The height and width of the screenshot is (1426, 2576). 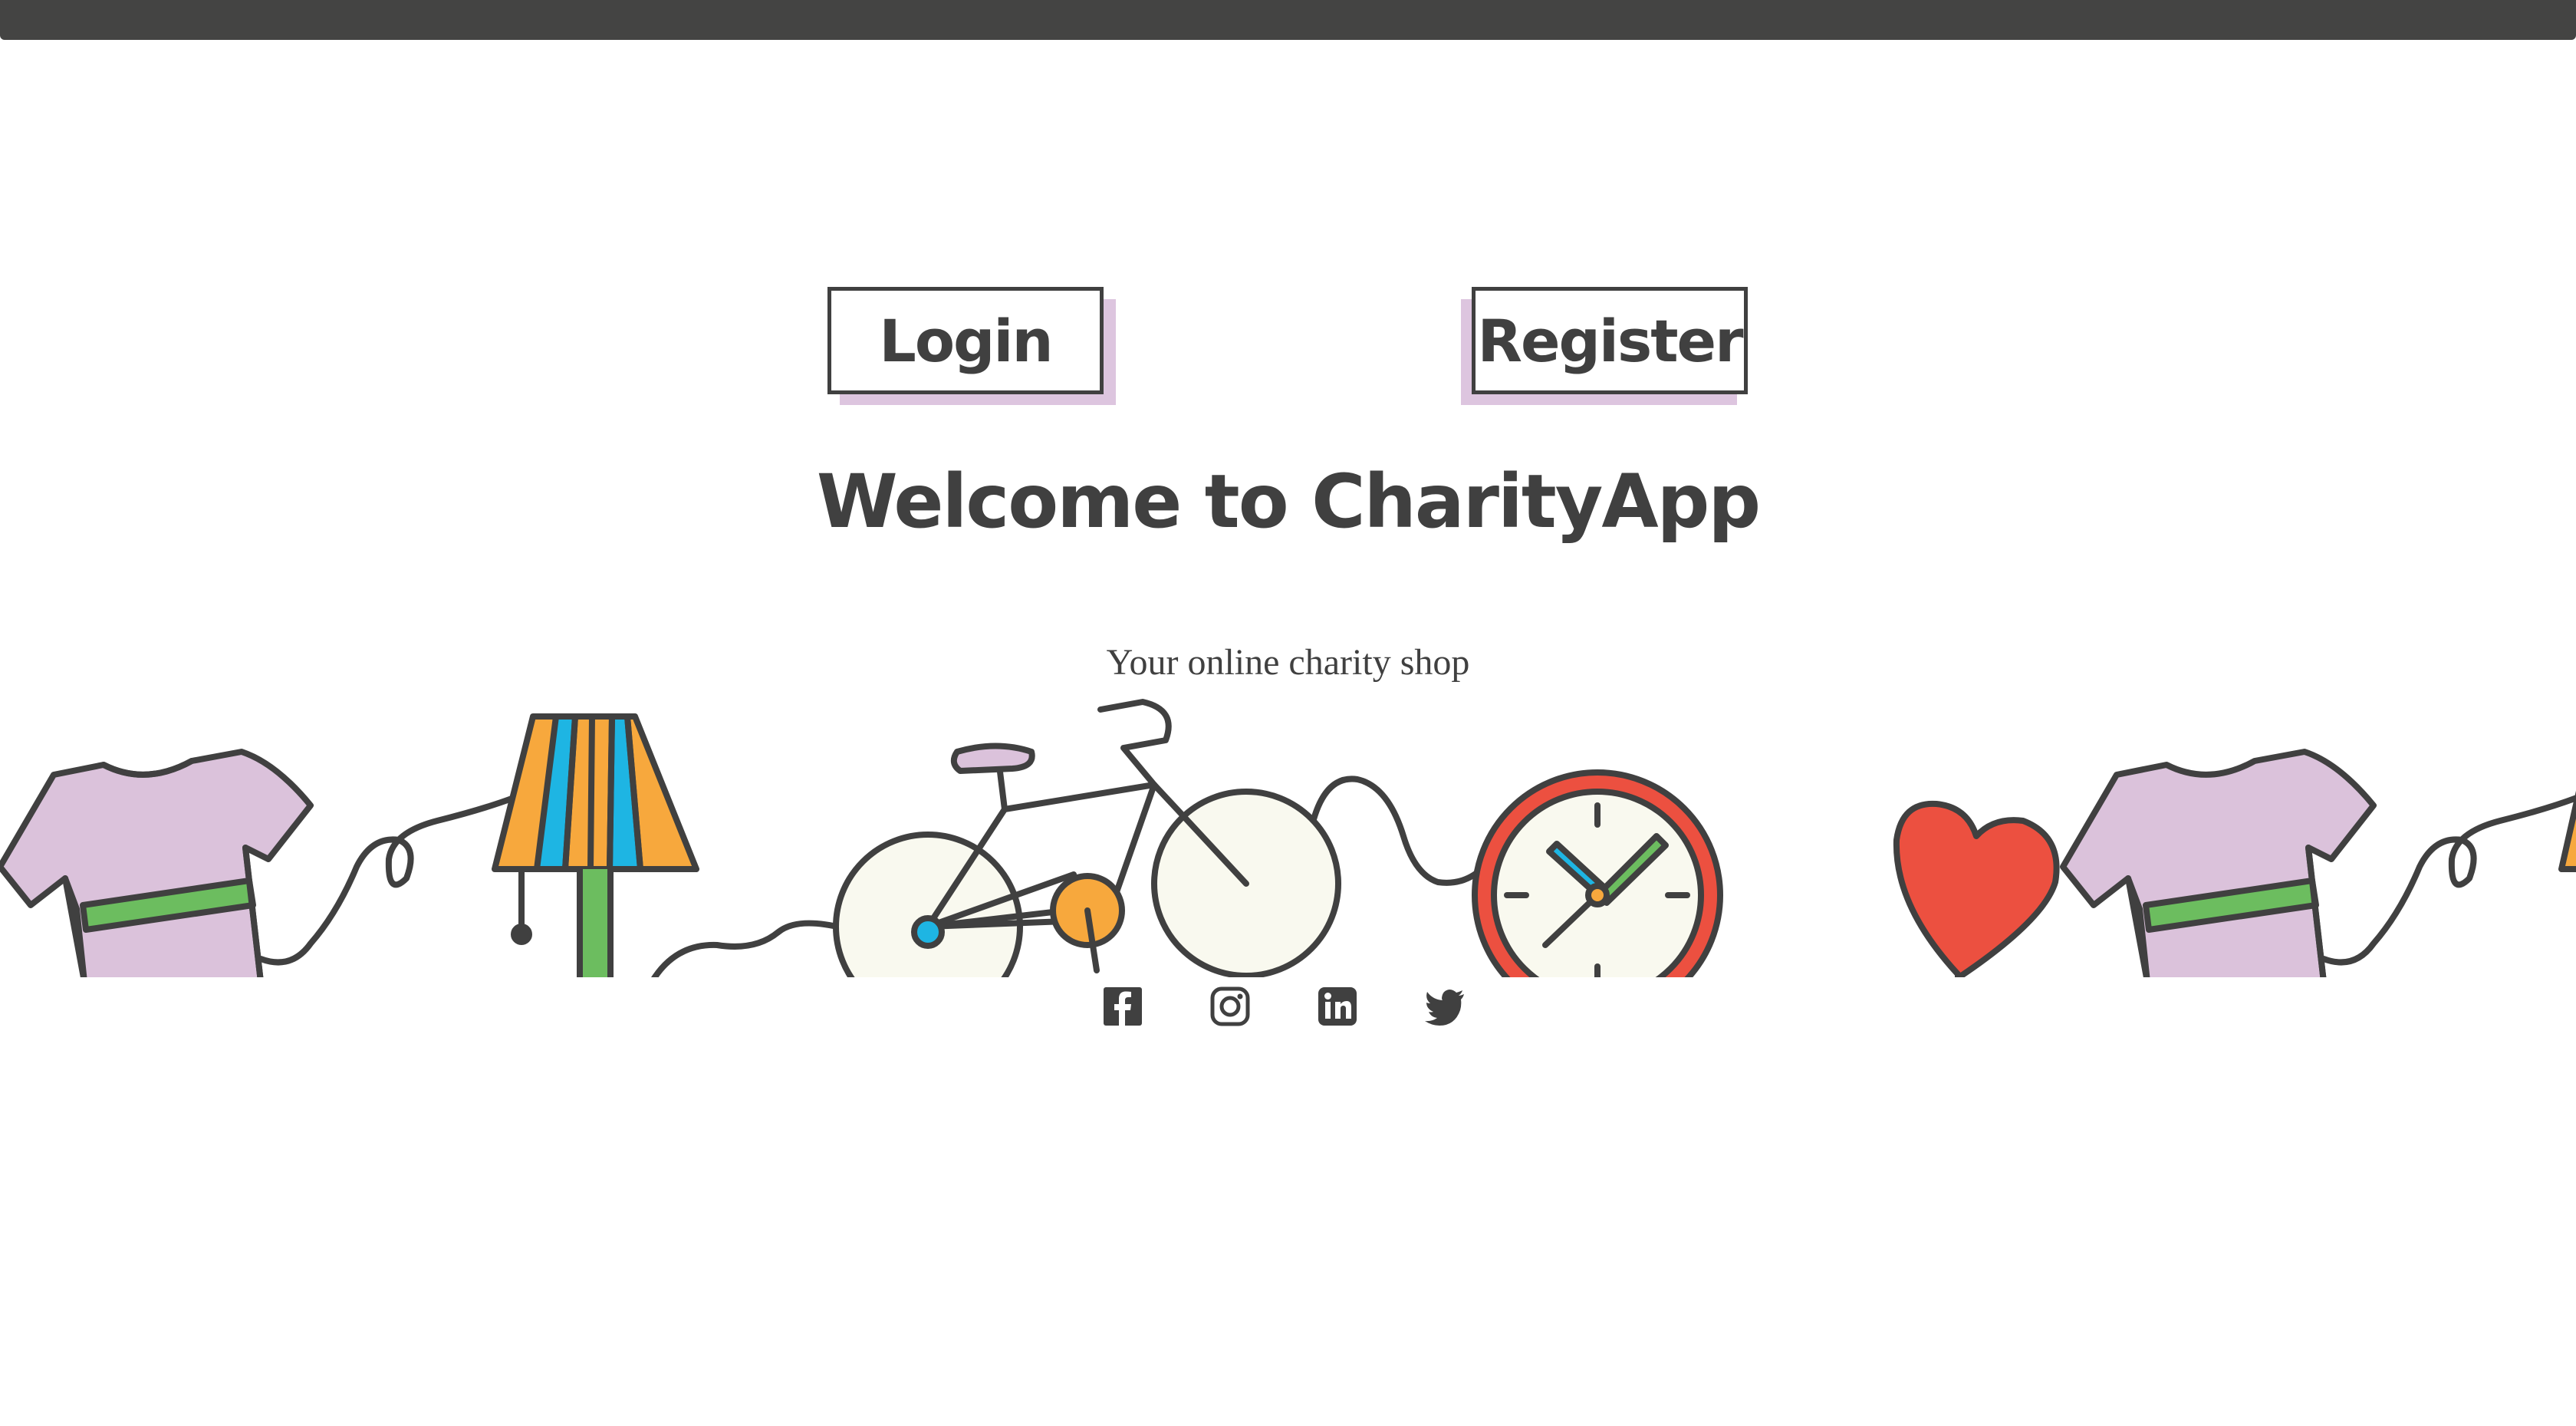 I want to click on social-links, so click(x=1288, y=1007).